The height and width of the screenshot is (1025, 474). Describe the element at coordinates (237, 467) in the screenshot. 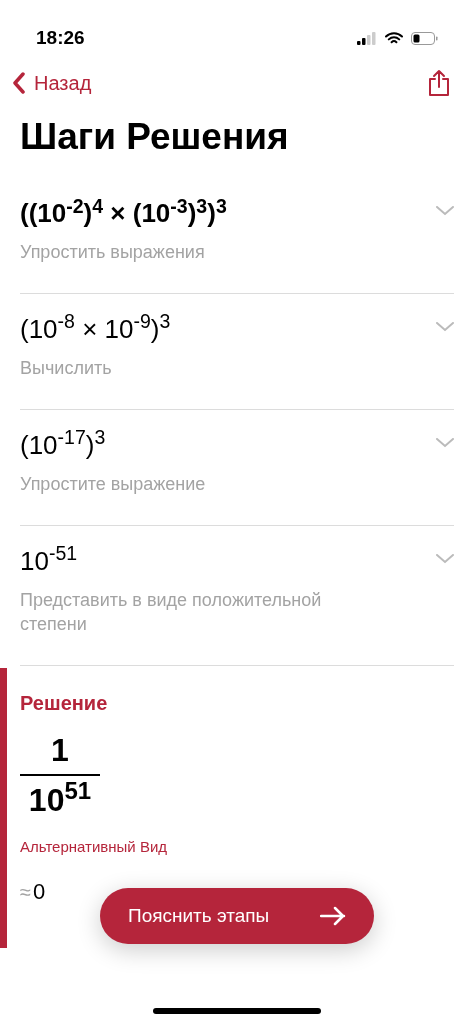

I see `step-item: (10$^{-17}$)$^{3}$ Упростите выражение` at that location.